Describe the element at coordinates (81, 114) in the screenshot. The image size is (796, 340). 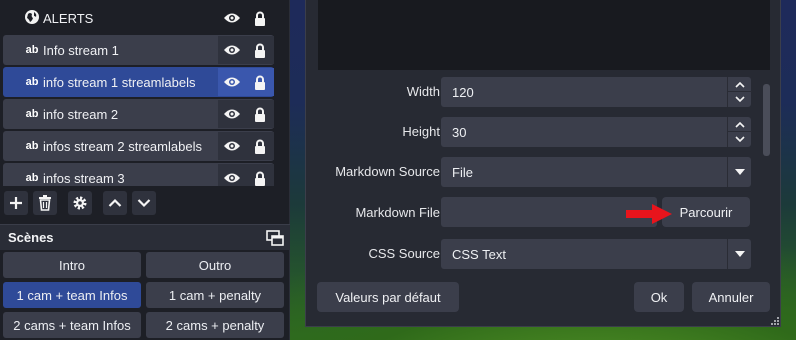
I see `source-item-label: info stream 2` at that location.